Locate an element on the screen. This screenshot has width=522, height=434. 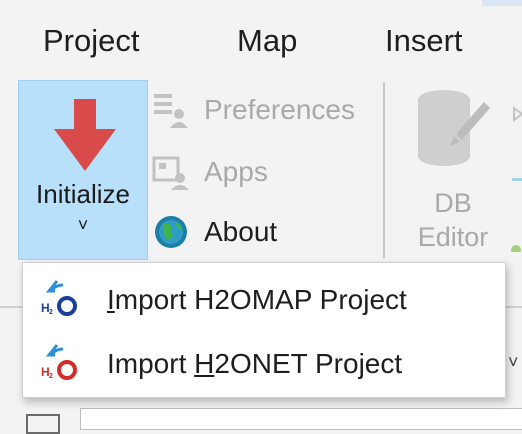
apps-button: Apps is located at coordinates (262, 172).